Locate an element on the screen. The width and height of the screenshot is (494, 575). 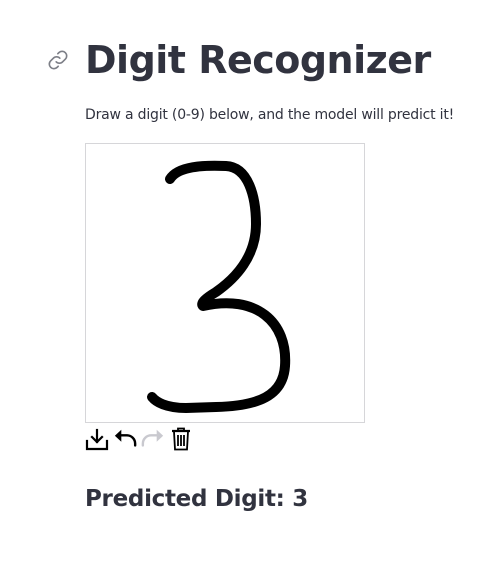
canvas-toolbar is located at coordinates (139, 439).